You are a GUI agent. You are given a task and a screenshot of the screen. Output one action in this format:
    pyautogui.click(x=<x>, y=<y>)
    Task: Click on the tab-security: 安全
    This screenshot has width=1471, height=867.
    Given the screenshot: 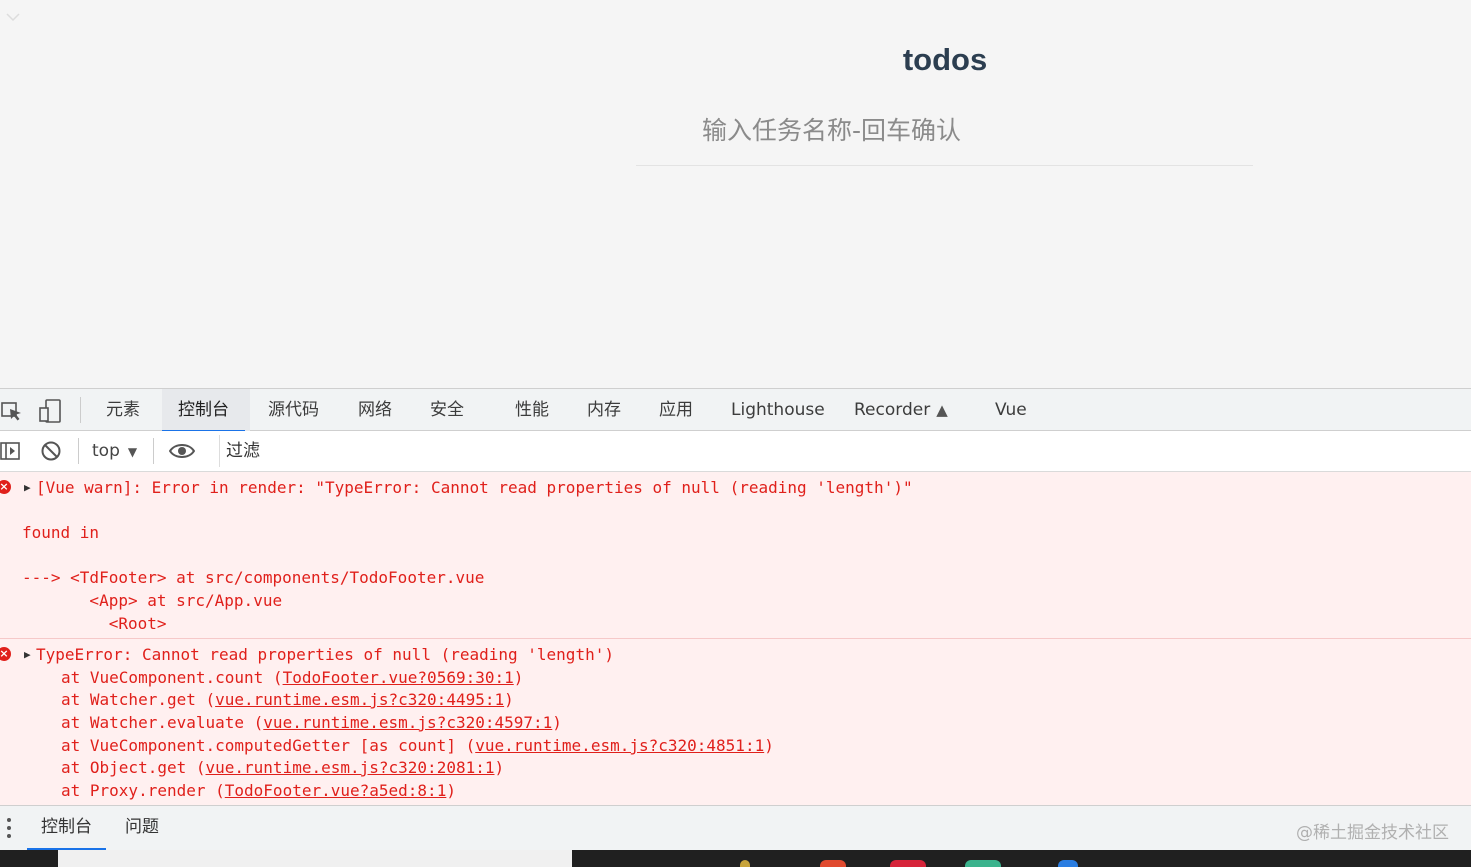 What is the action you would take?
    pyautogui.click(x=447, y=410)
    